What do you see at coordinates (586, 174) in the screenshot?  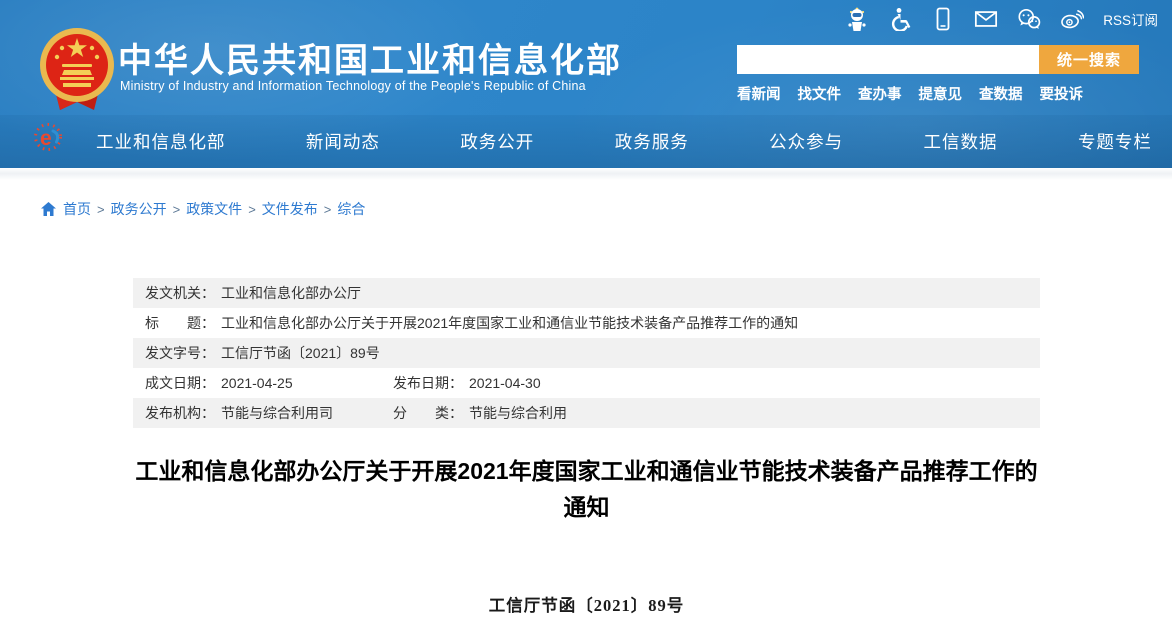 I see `header-shadow` at bounding box center [586, 174].